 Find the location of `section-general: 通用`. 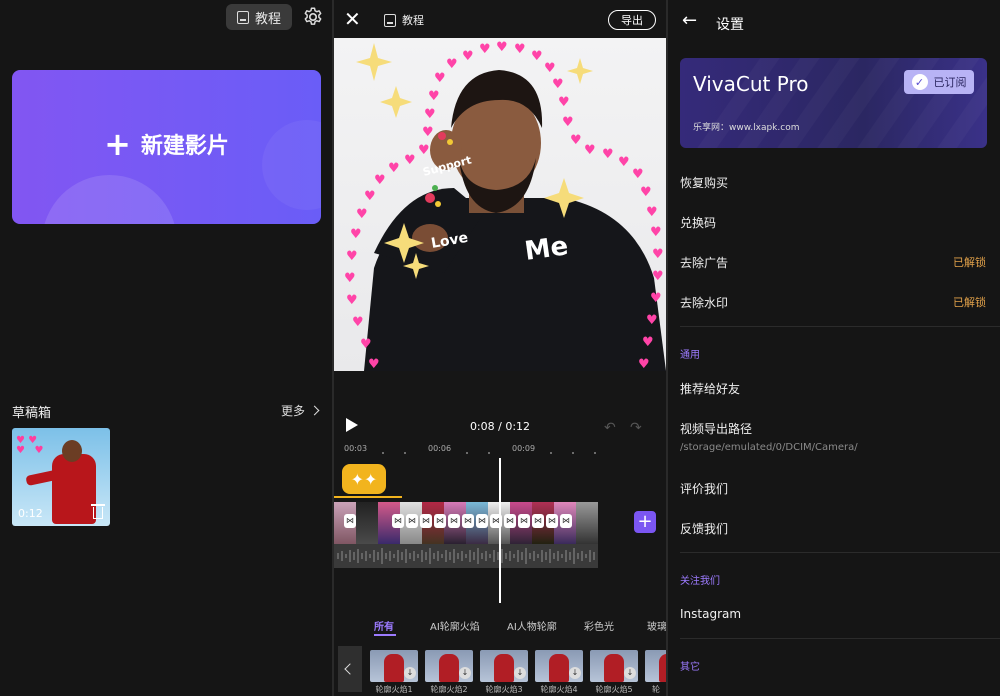

section-general: 通用 is located at coordinates (690, 355).